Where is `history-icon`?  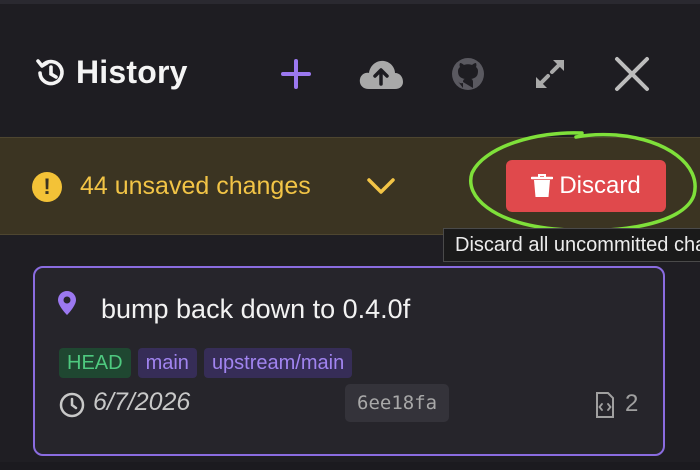
history-icon is located at coordinates (50, 71).